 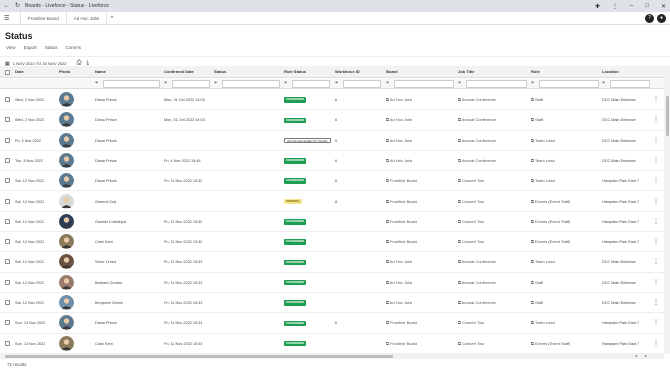 What do you see at coordinates (105, 262) in the screenshot?
I see `cell-name: Victor Creed` at bounding box center [105, 262].